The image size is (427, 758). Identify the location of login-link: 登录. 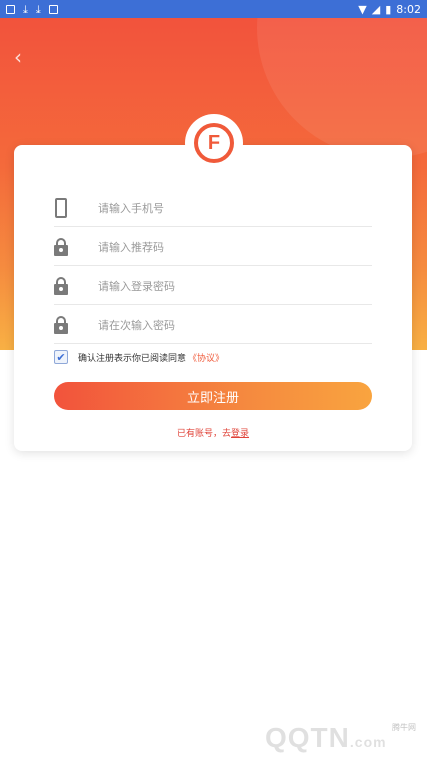
(240, 434).